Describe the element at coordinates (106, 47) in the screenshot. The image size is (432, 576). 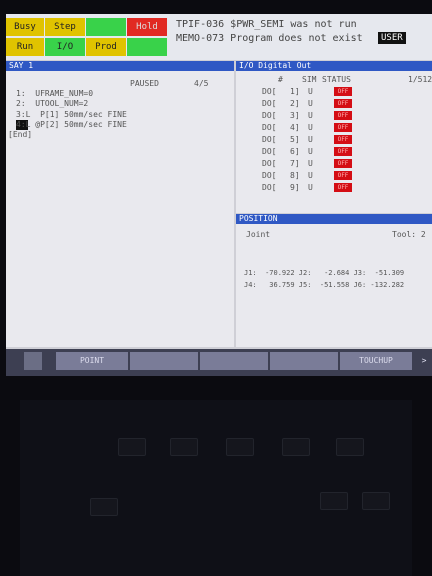
I see `prod-indicator: Prod` at that location.